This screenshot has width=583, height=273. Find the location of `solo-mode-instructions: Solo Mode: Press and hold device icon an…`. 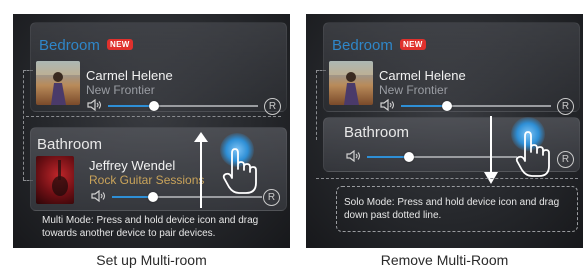

solo-mode-instructions: Solo Mode: Press and hold device icon an… is located at coordinates (452, 209).